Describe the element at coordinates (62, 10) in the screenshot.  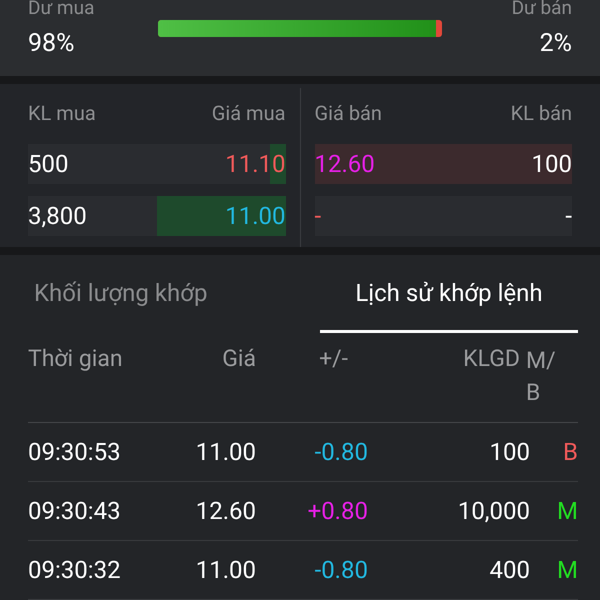
I see `buy-surplus-label: Dư mua` at that location.